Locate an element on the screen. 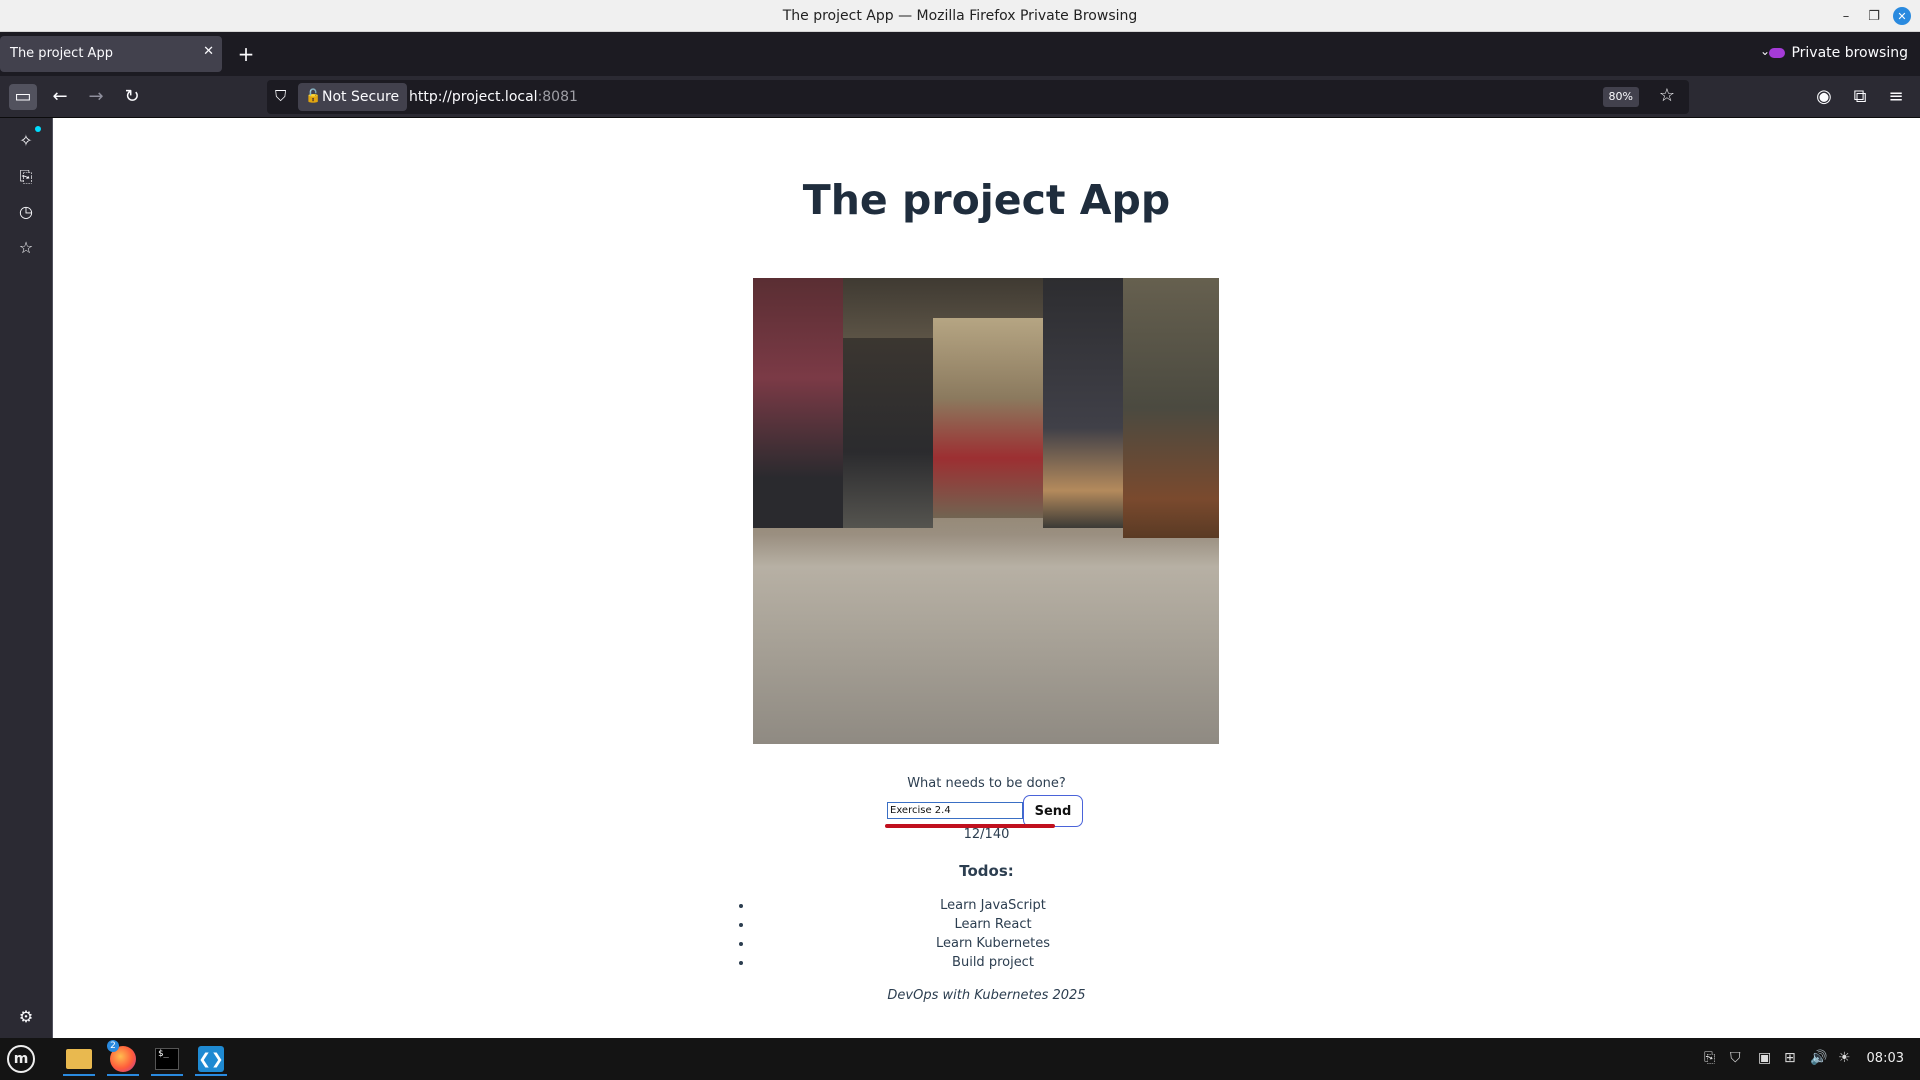 This screenshot has height=1080, width=1920. files-app-button is located at coordinates (79, 1059).